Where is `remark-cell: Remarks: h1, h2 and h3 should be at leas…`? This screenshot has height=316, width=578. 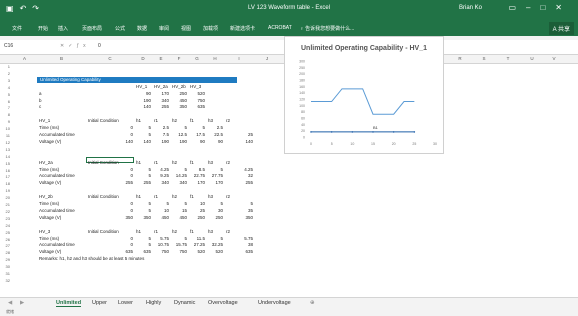 remark-cell: Remarks: h1, h2 and h3 should be at leas… is located at coordinates (91, 259).